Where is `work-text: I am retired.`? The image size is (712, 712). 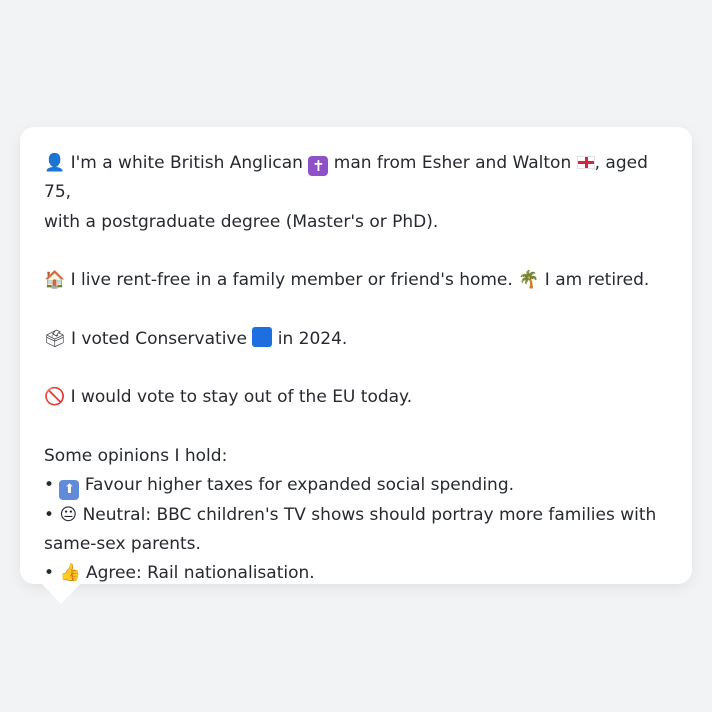 work-text: I am retired. is located at coordinates (594, 280).